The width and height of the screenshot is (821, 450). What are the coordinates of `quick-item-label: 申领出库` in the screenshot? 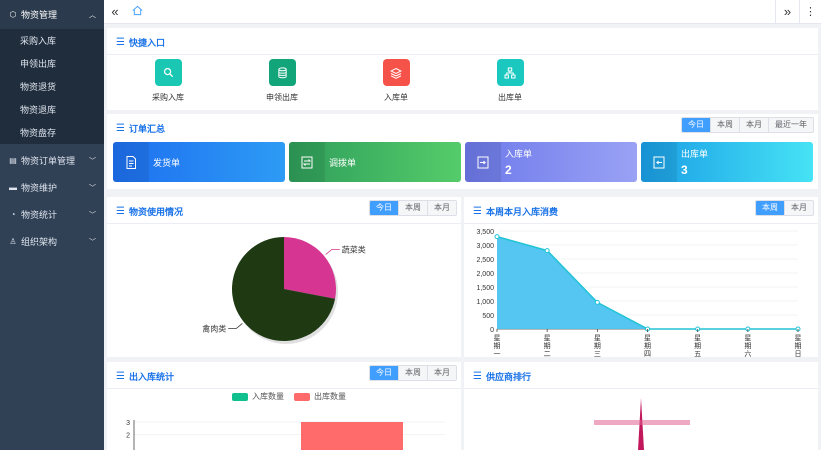 It's located at (282, 97).